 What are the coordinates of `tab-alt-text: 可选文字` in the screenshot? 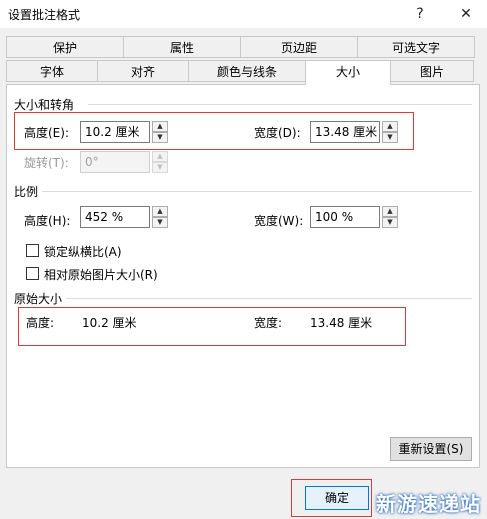 It's located at (416, 47).